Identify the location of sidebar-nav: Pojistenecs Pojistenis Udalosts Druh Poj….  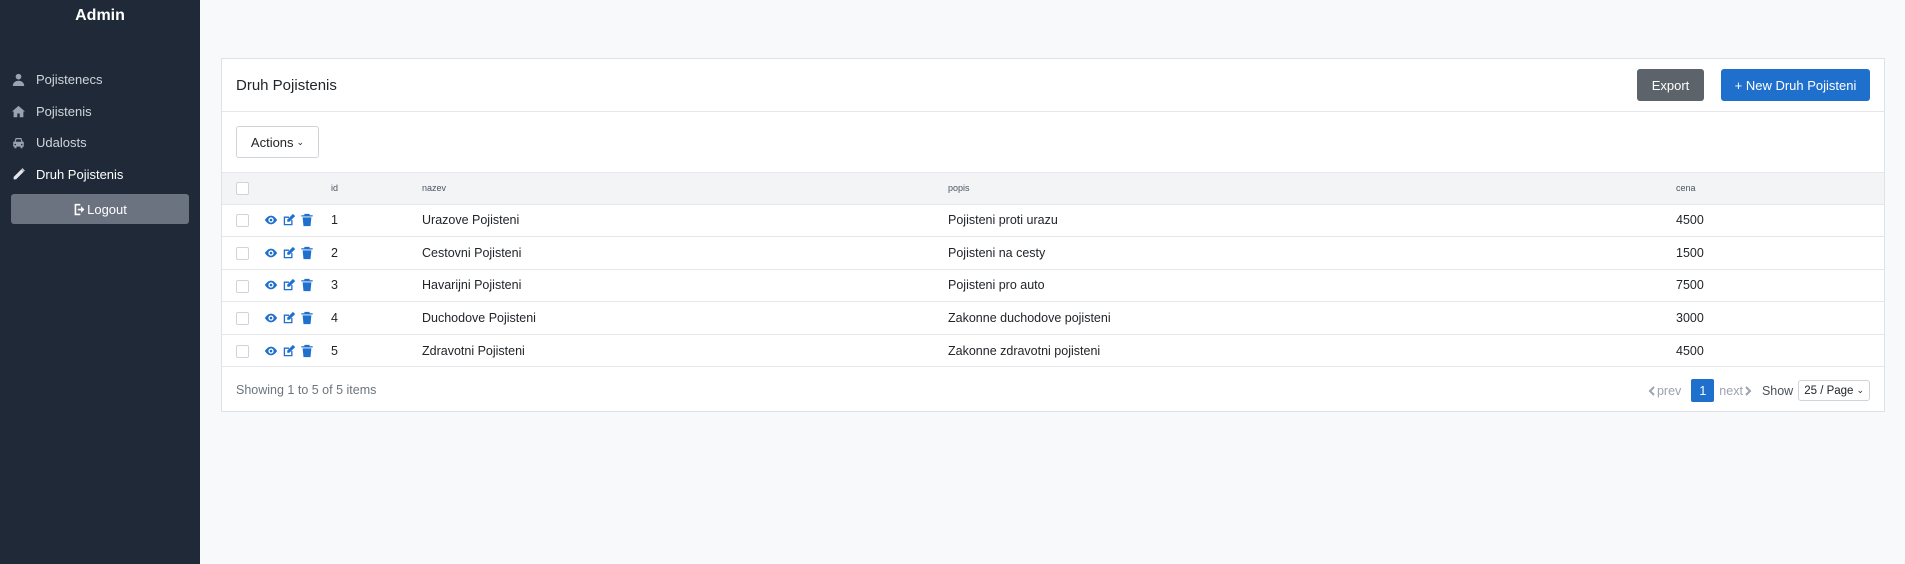
(100, 127).